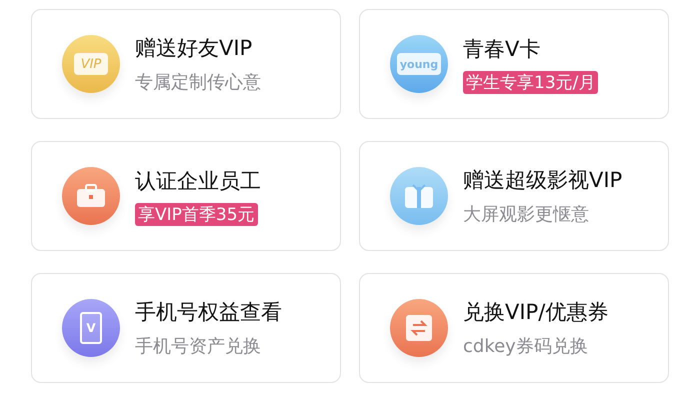 The width and height of the screenshot is (700, 413). Describe the element at coordinates (198, 346) in the screenshot. I see `card-subtitle: 手机号资产兑换` at that location.